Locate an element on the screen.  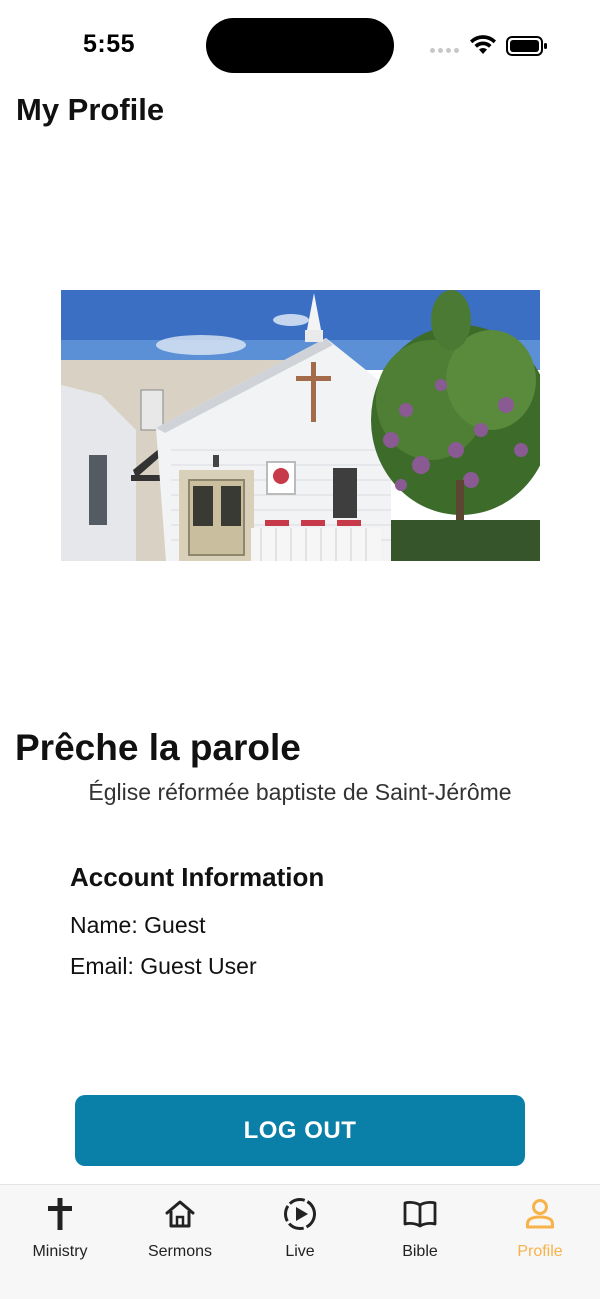
tab-label-sermons: Sermons is located at coordinates (180, 1251).